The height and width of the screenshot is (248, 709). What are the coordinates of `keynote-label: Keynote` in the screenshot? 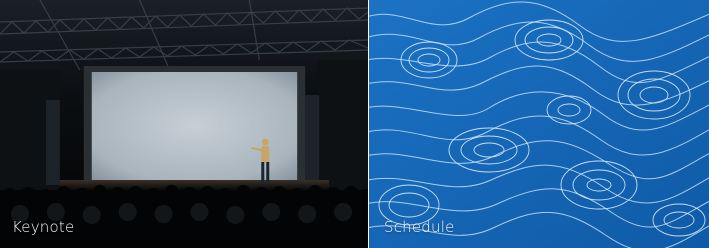 It's located at (43, 227).